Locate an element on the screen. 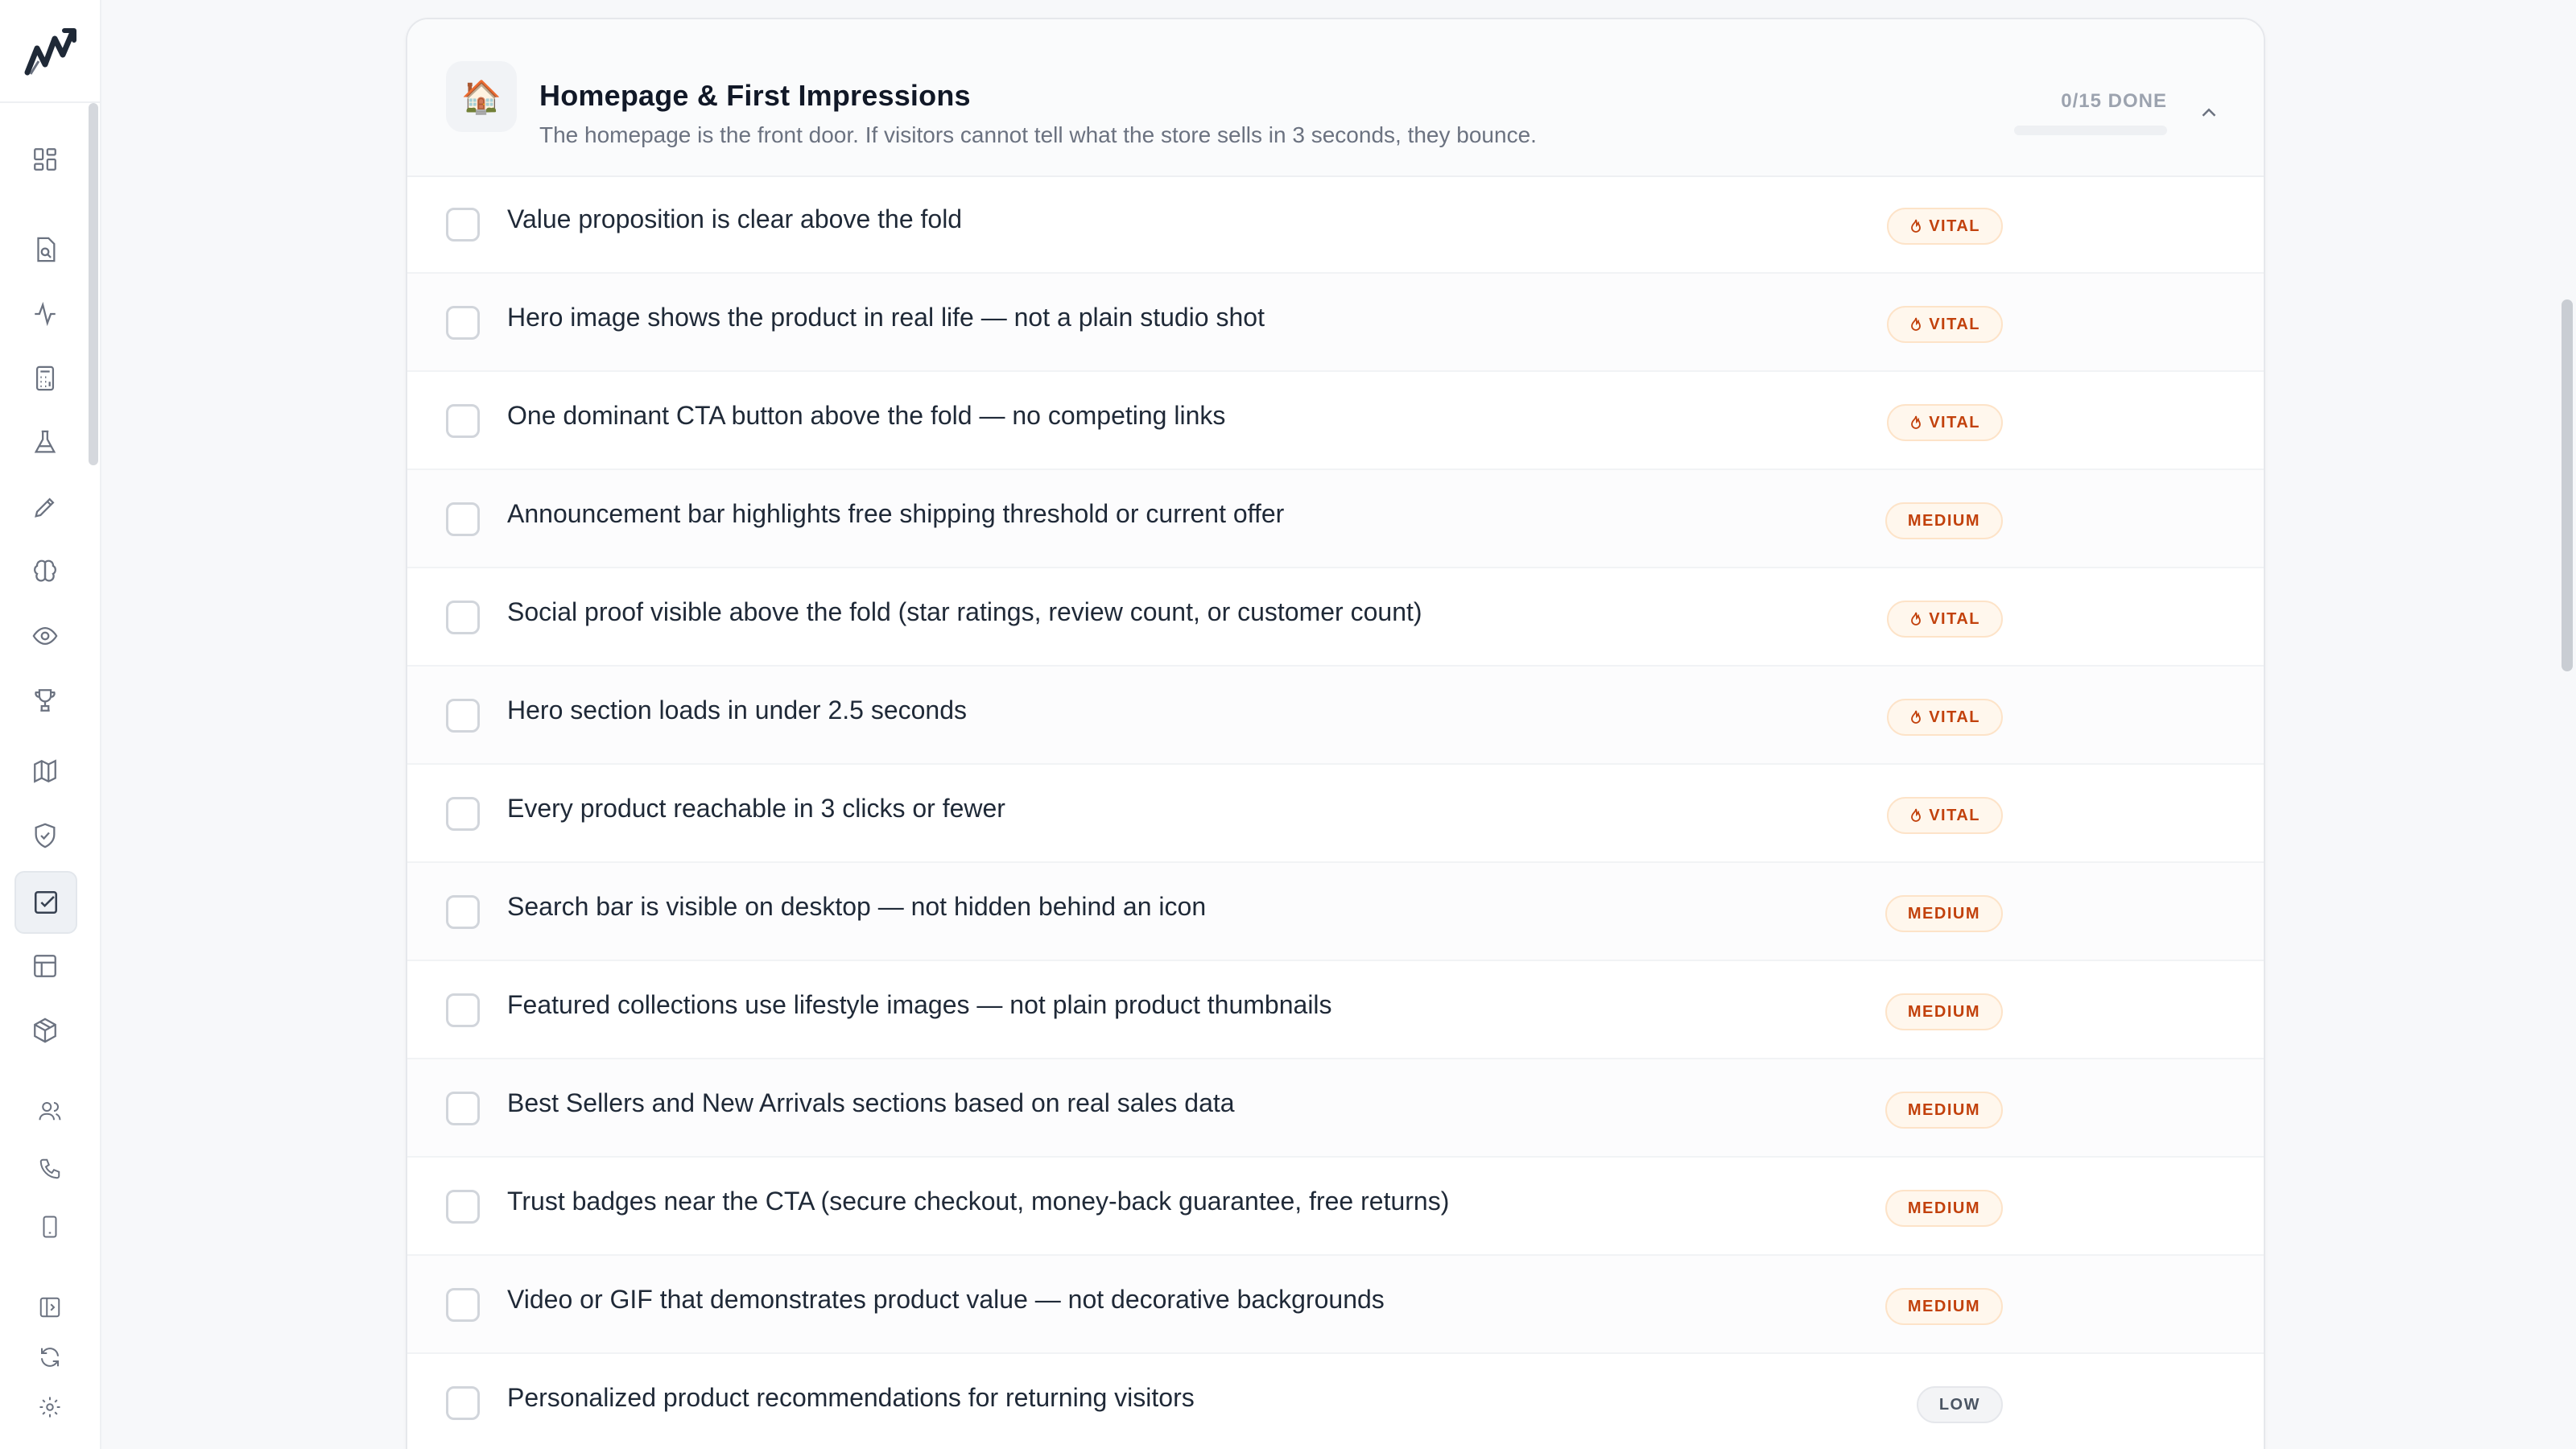 This screenshot has width=2576, height=1449. brain-icon is located at coordinates (45, 571).